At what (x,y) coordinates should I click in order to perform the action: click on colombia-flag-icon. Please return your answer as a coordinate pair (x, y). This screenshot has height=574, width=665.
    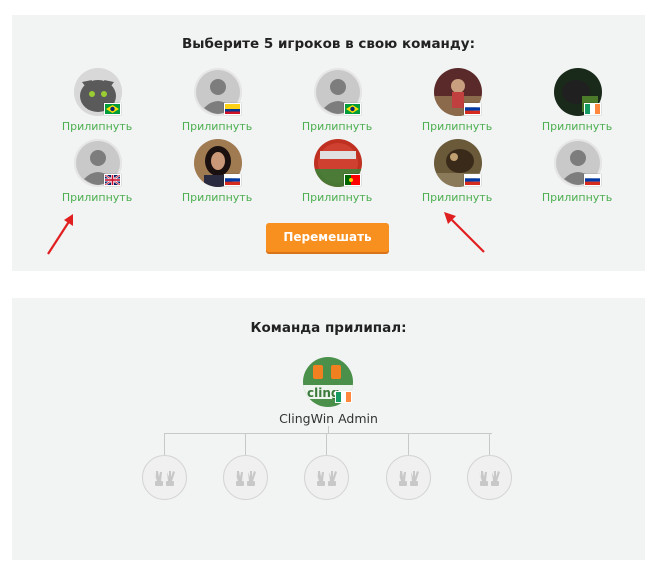
    Looking at the image, I should click on (232, 109).